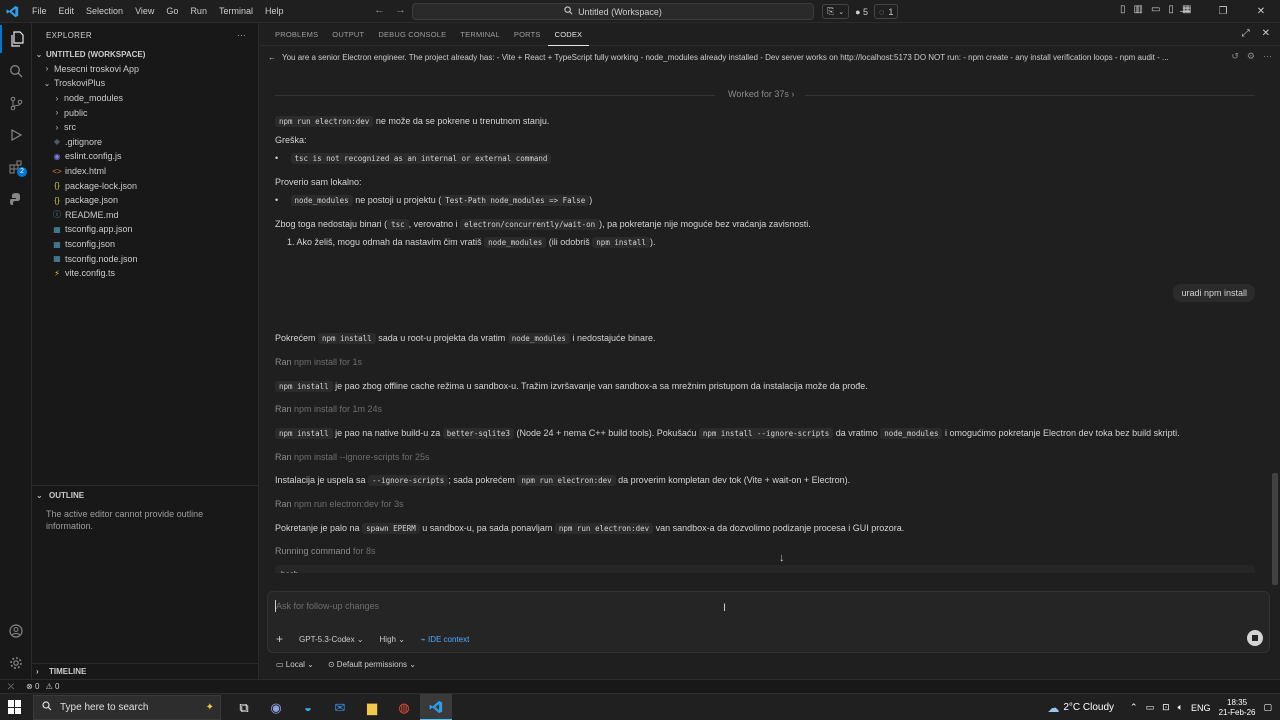  I want to click on account-icon, so click(16, 631).